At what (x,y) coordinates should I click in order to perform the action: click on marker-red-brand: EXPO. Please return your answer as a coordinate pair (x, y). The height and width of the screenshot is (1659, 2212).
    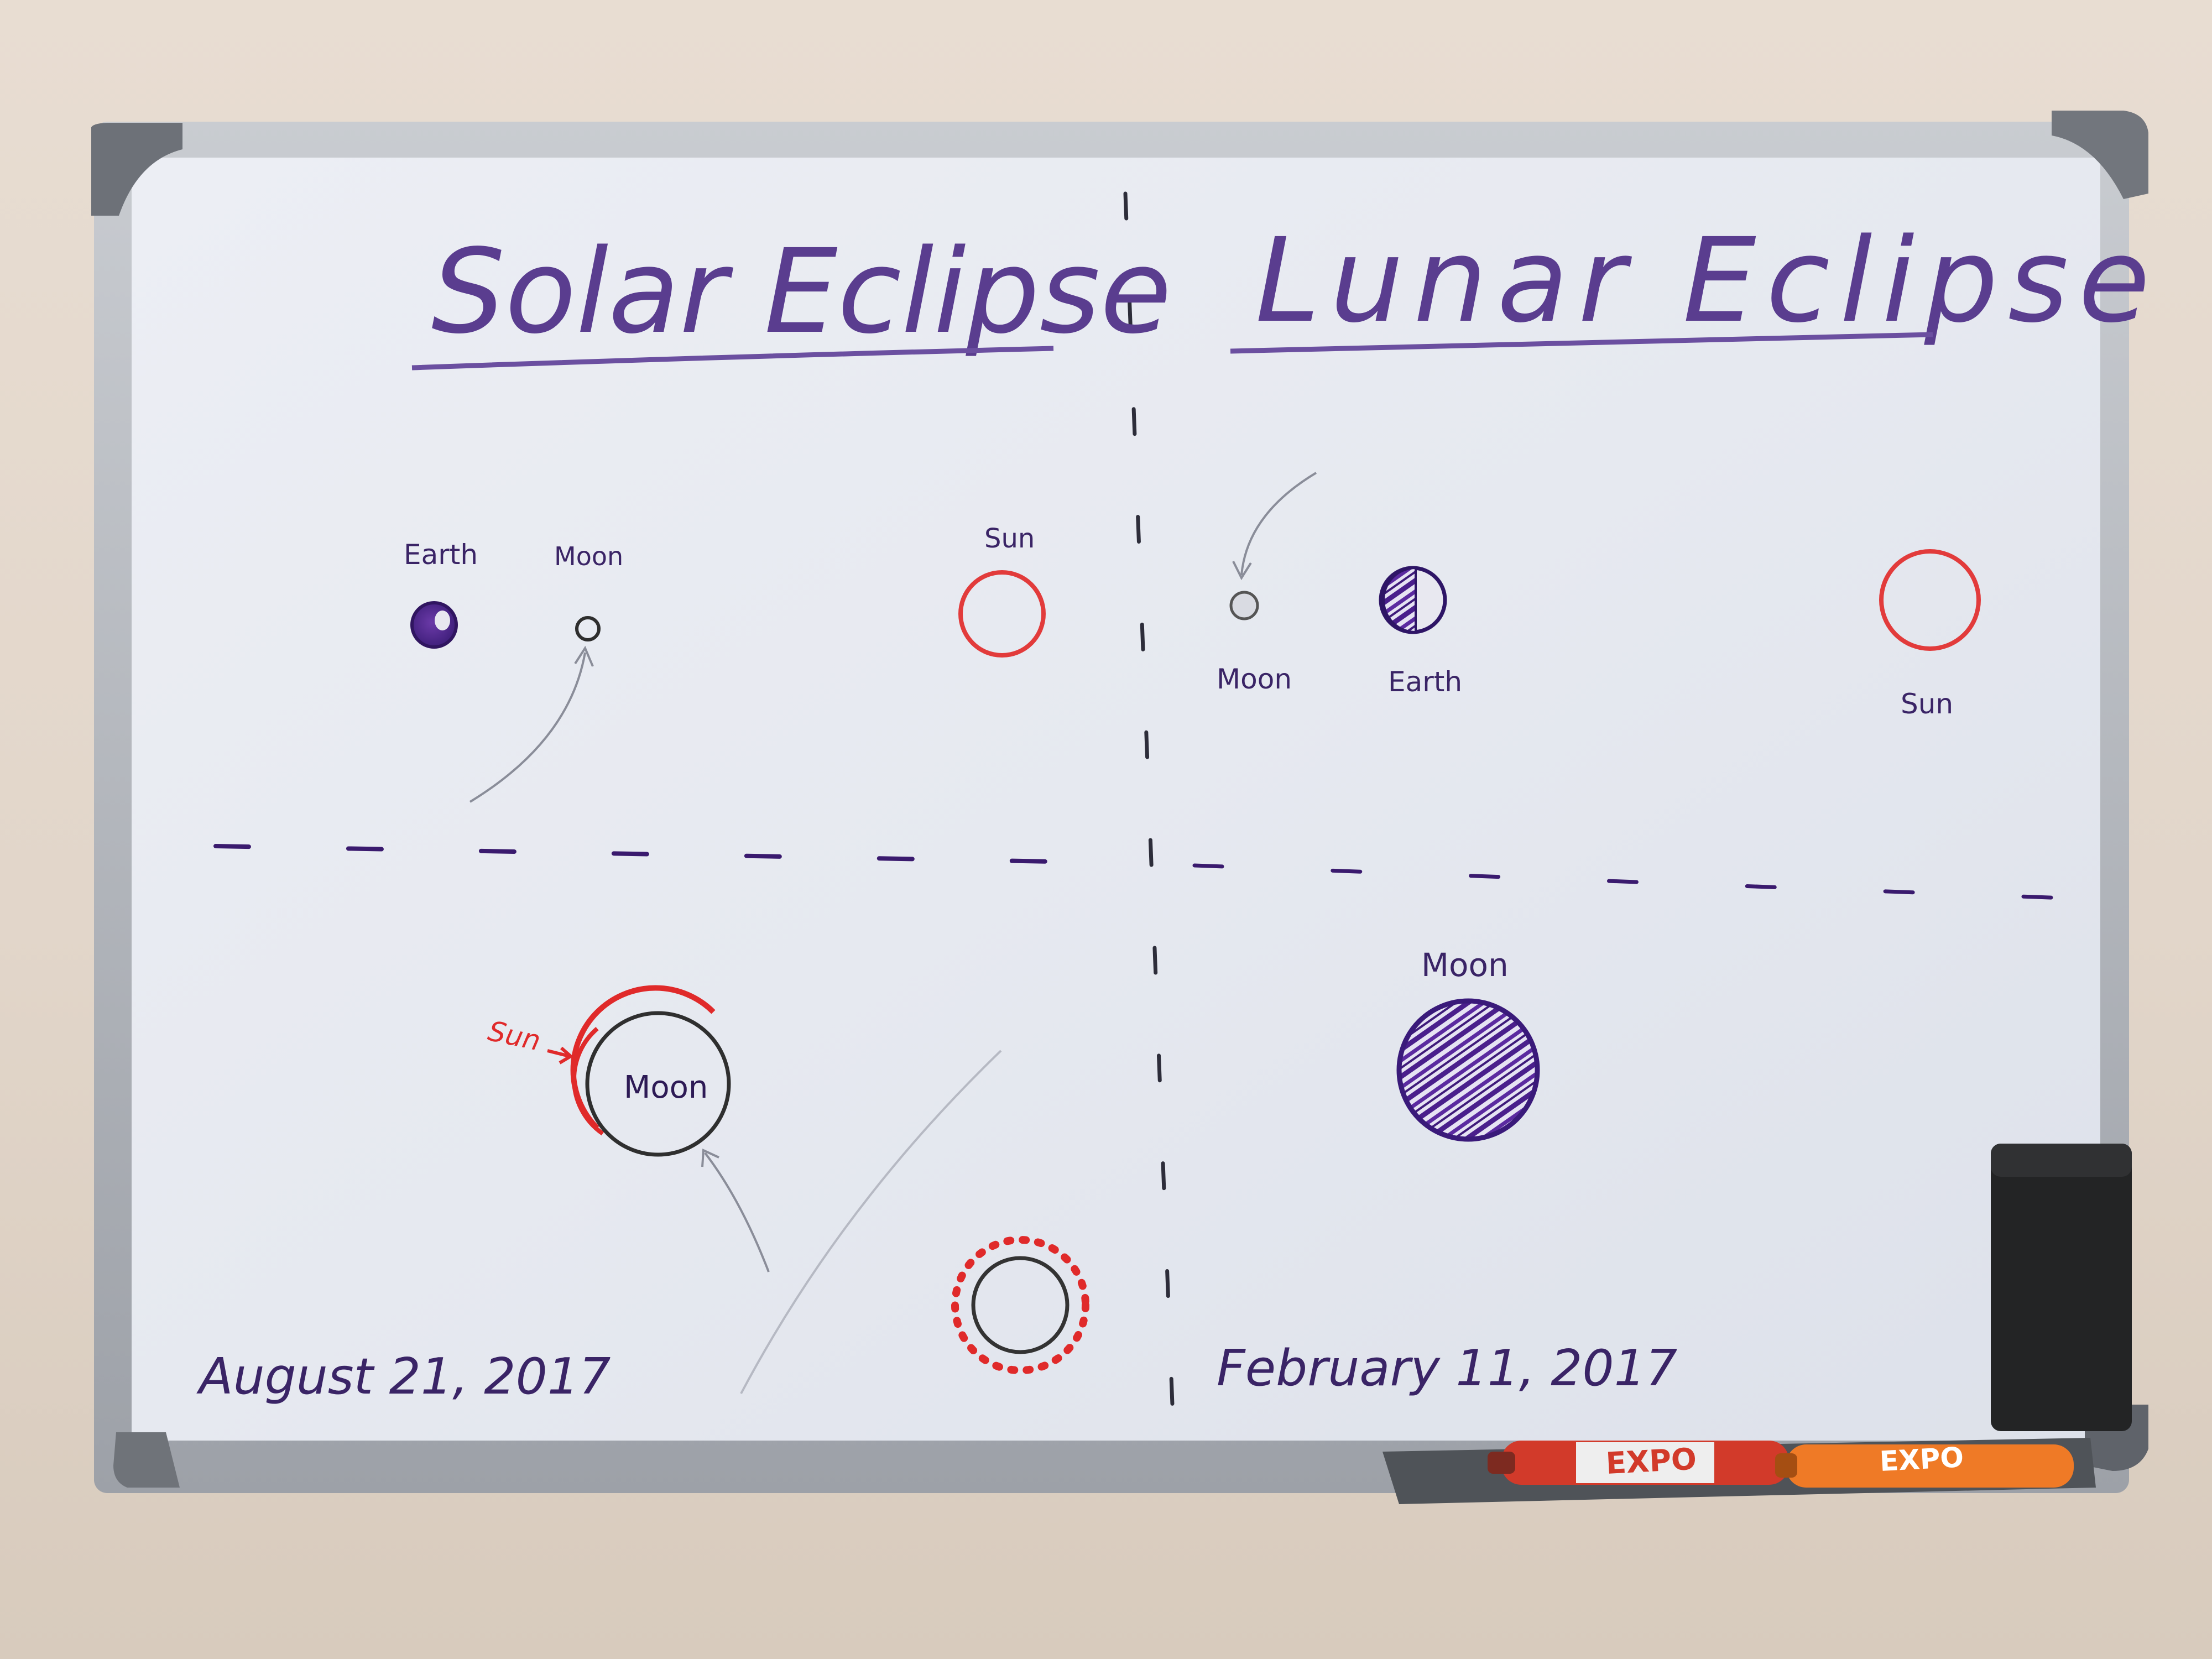
    Looking at the image, I should click on (1651, 1460).